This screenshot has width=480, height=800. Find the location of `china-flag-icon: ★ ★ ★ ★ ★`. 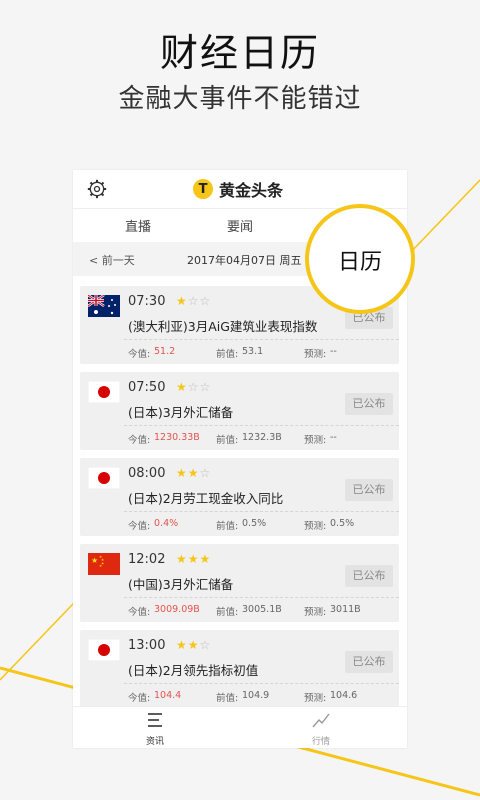

china-flag-icon: ★ ★ ★ ★ ★ is located at coordinates (104, 564).